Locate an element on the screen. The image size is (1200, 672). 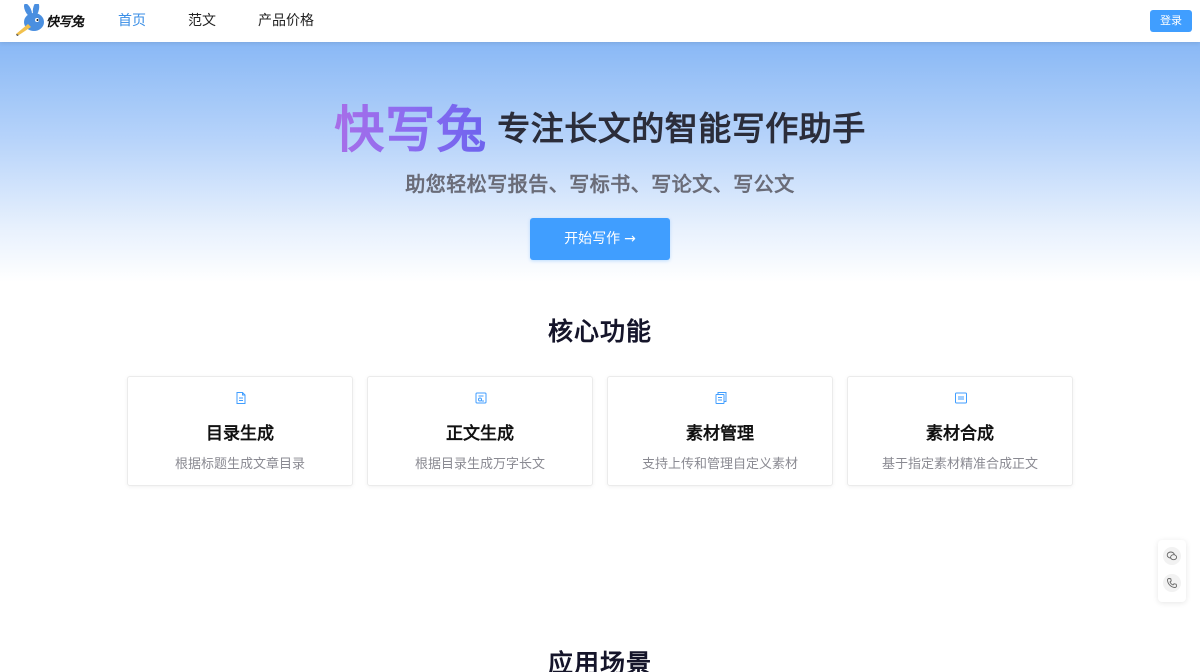
hero-slogan: 专注长文的智能写作助手 is located at coordinates (681, 128).